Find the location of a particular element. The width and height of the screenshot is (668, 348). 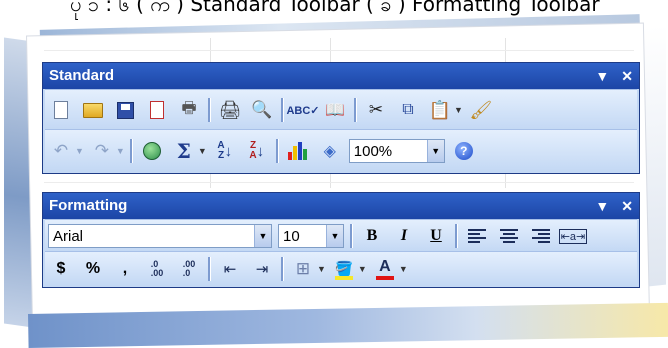

email-icon: 🖶 is located at coordinates (189, 108).